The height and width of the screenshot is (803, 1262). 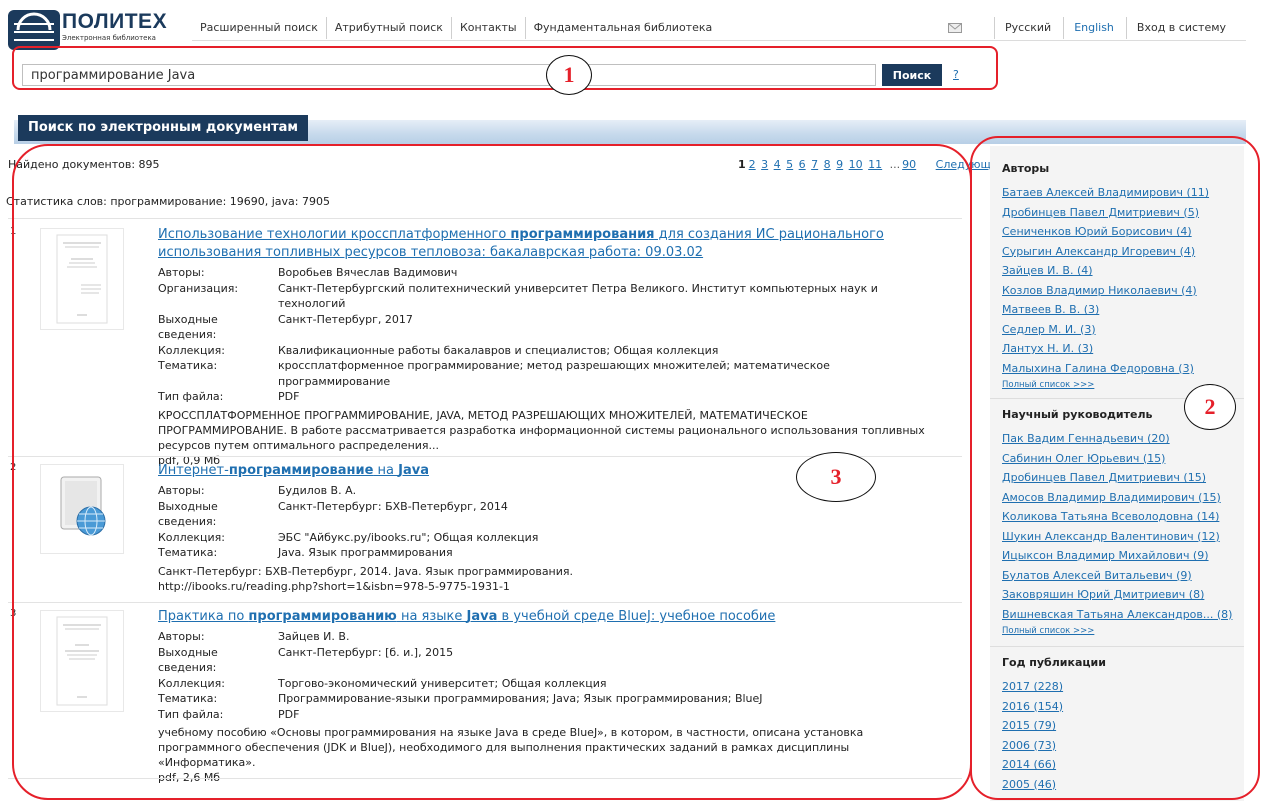 What do you see at coordinates (163, 128) in the screenshot?
I see `section-title: Поиск по электронным документам` at bounding box center [163, 128].